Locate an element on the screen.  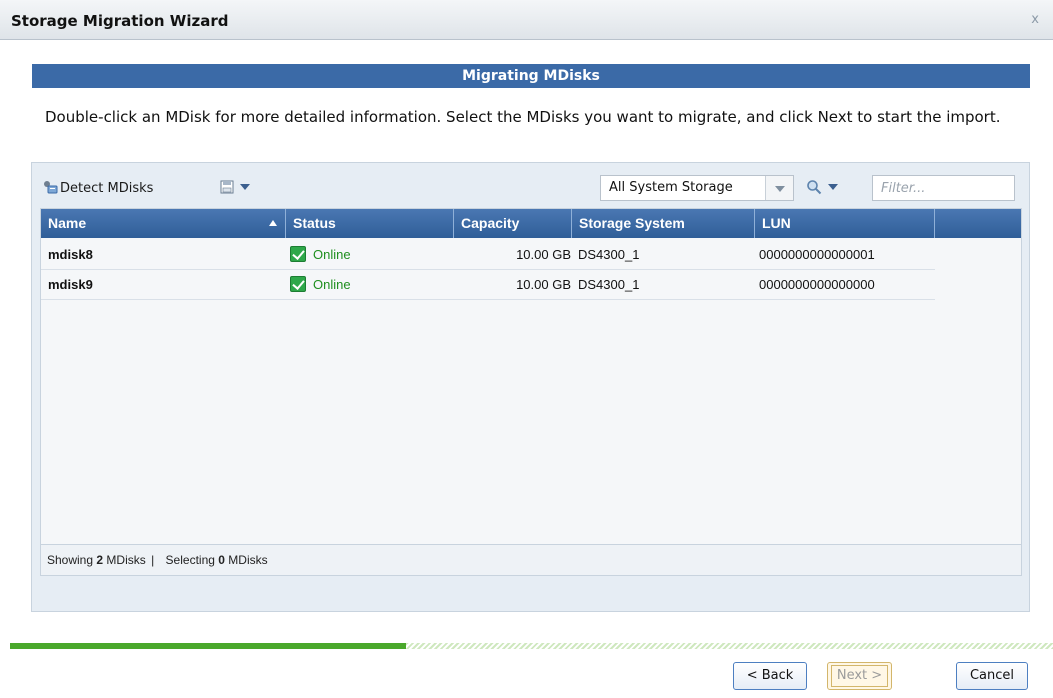
save-icon is located at coordinates (227, 187).